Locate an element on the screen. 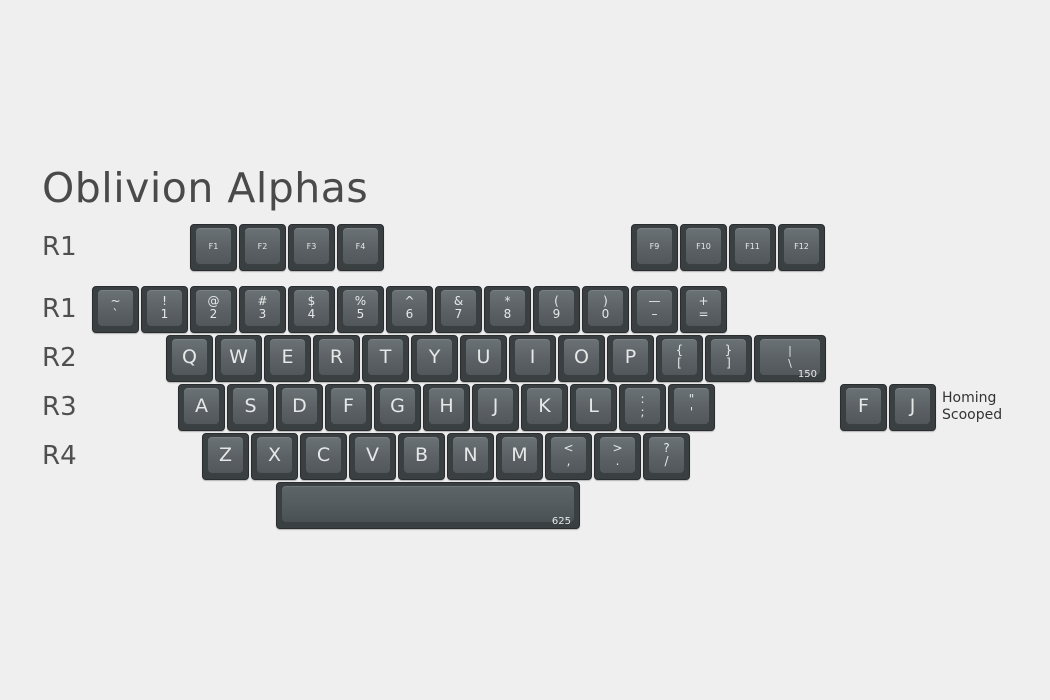  keycap-legend: F is located at coordinates (863, 406).